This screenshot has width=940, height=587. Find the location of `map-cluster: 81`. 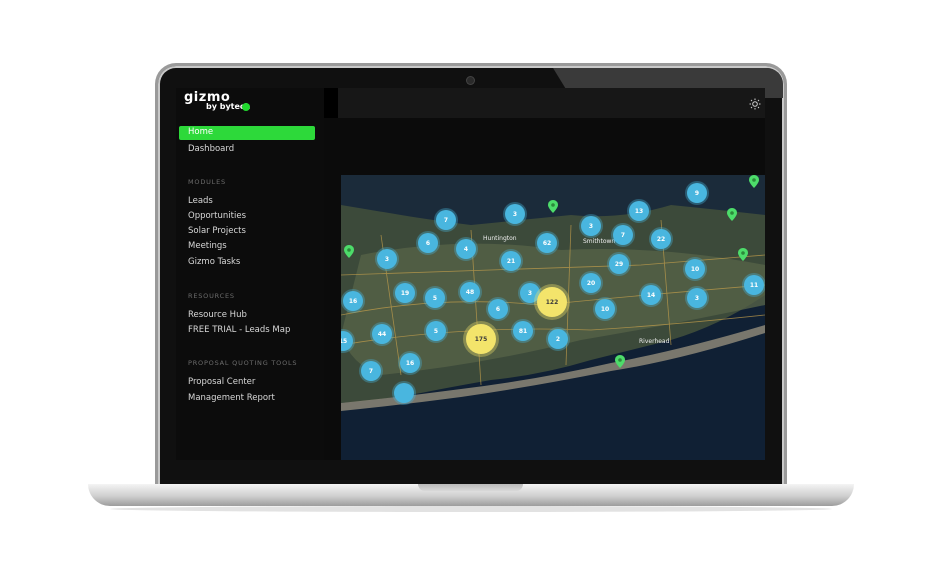

map-cluster: 81 is located at coordinates (523, 331).